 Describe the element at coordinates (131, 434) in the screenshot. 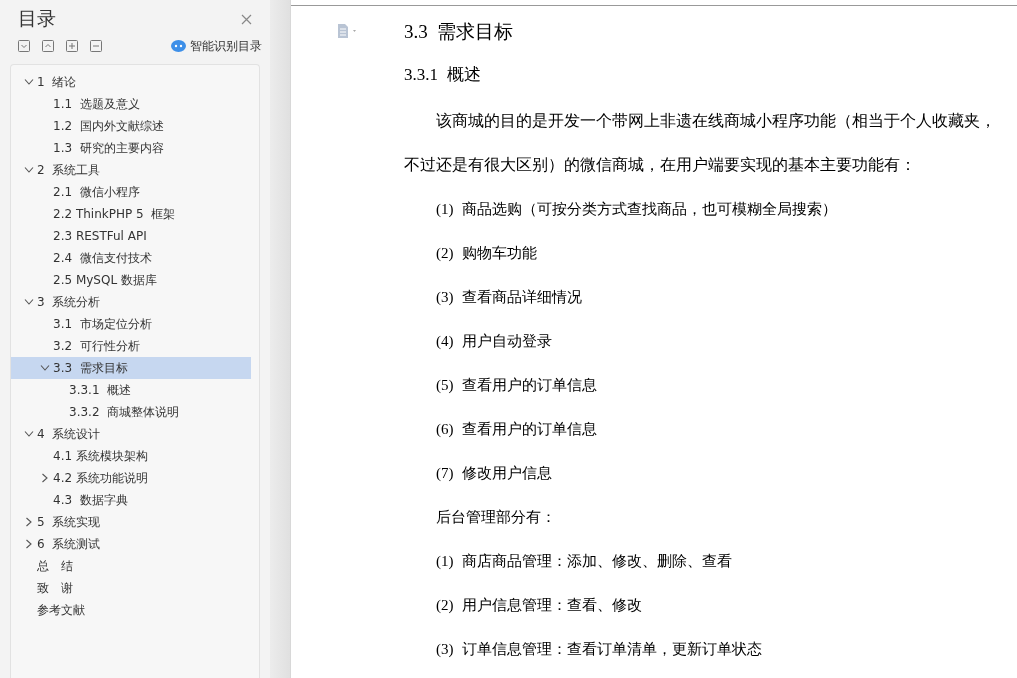

I see `toc-item: 4 系统设计` at that location.